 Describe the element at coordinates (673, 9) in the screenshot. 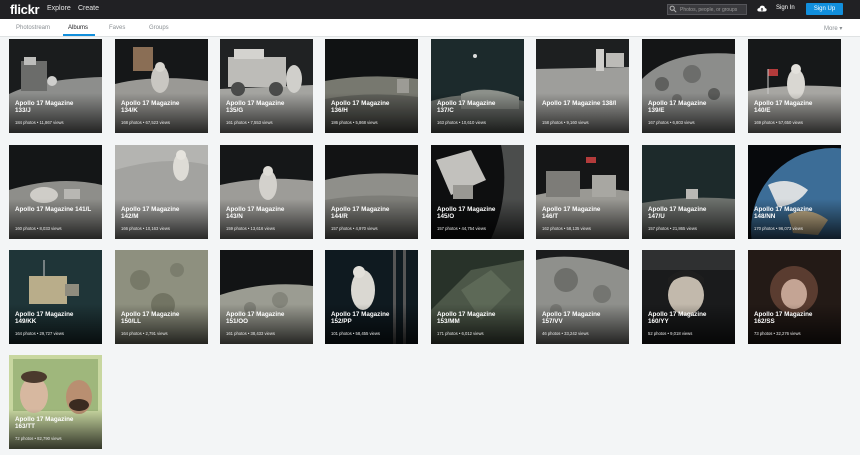

I see `search-icon` at that location.